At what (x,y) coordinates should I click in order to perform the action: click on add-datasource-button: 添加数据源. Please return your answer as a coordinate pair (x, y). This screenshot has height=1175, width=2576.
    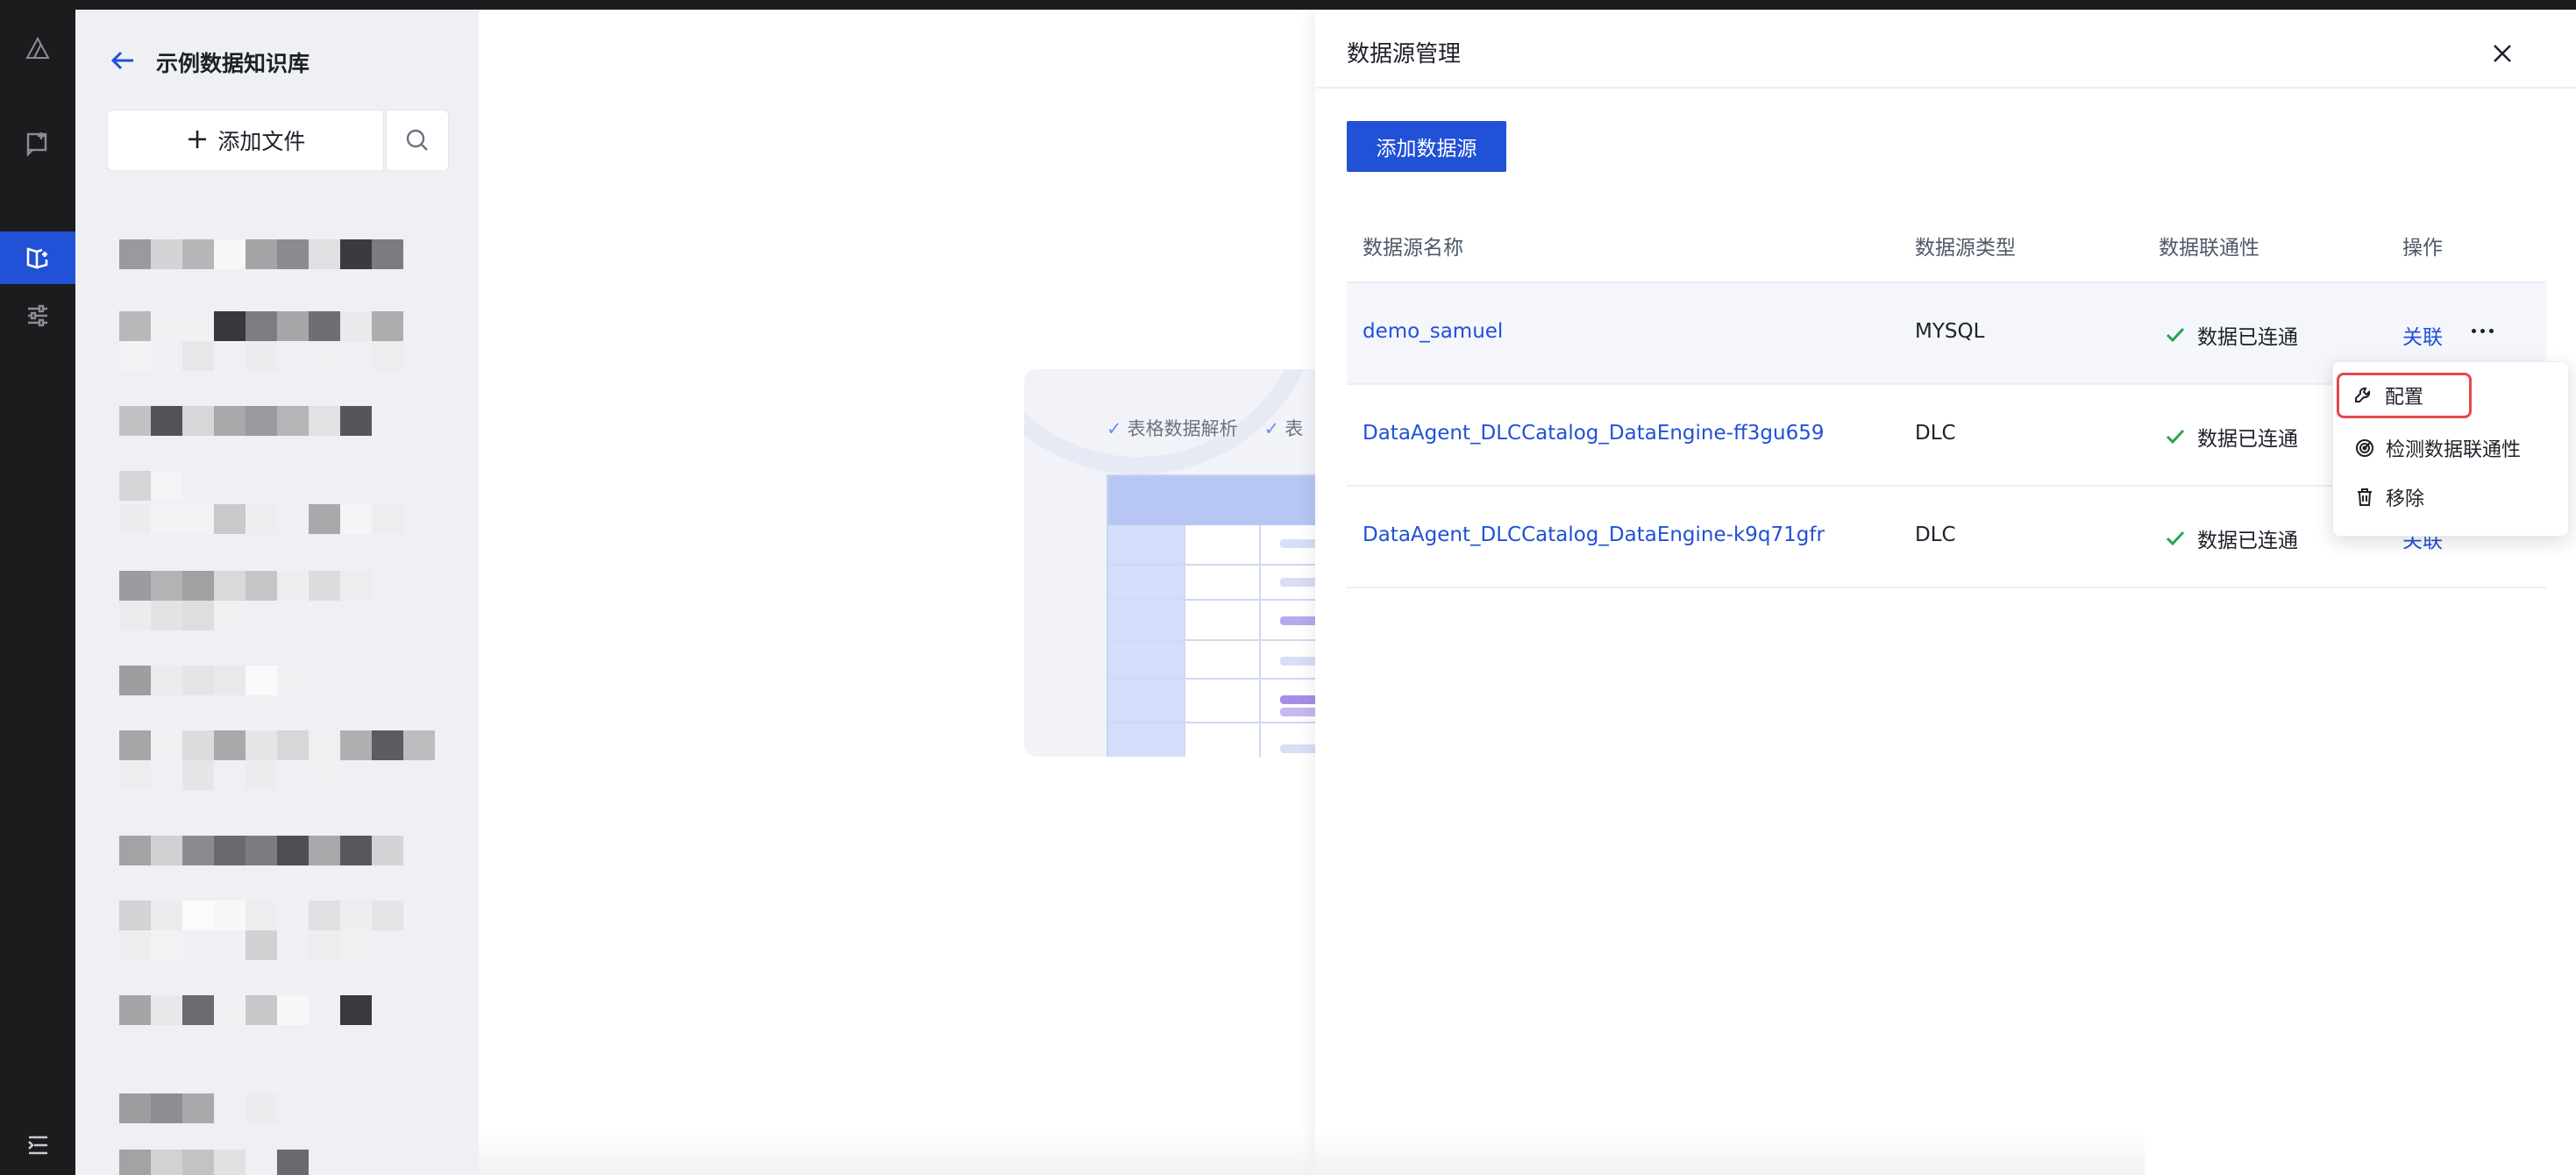
    Looking at the image, I should click on (1426, 147).